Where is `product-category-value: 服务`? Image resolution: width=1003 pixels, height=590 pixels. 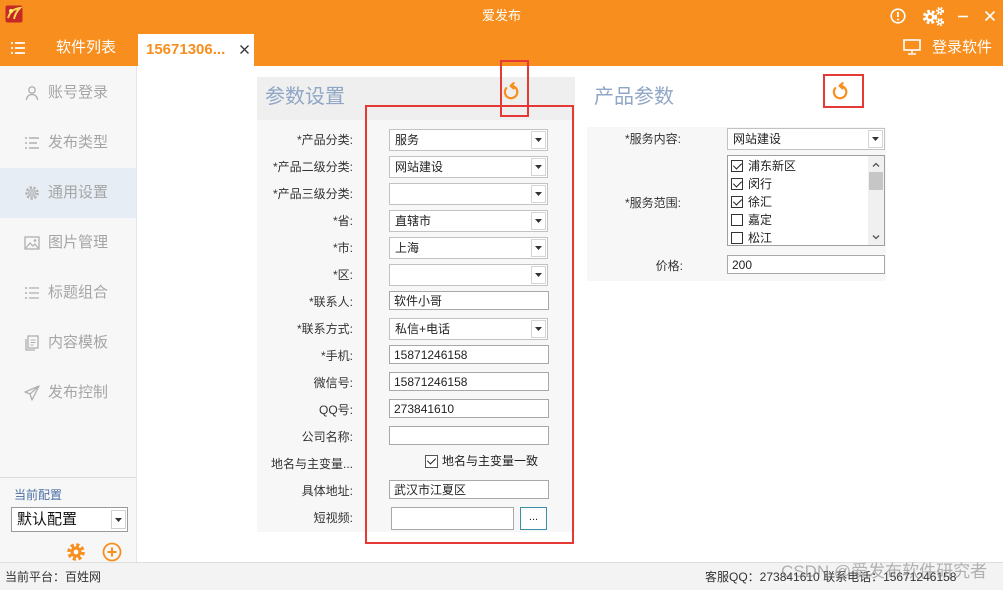 product-category-value: 服务 is located at coordinates (407, 140).